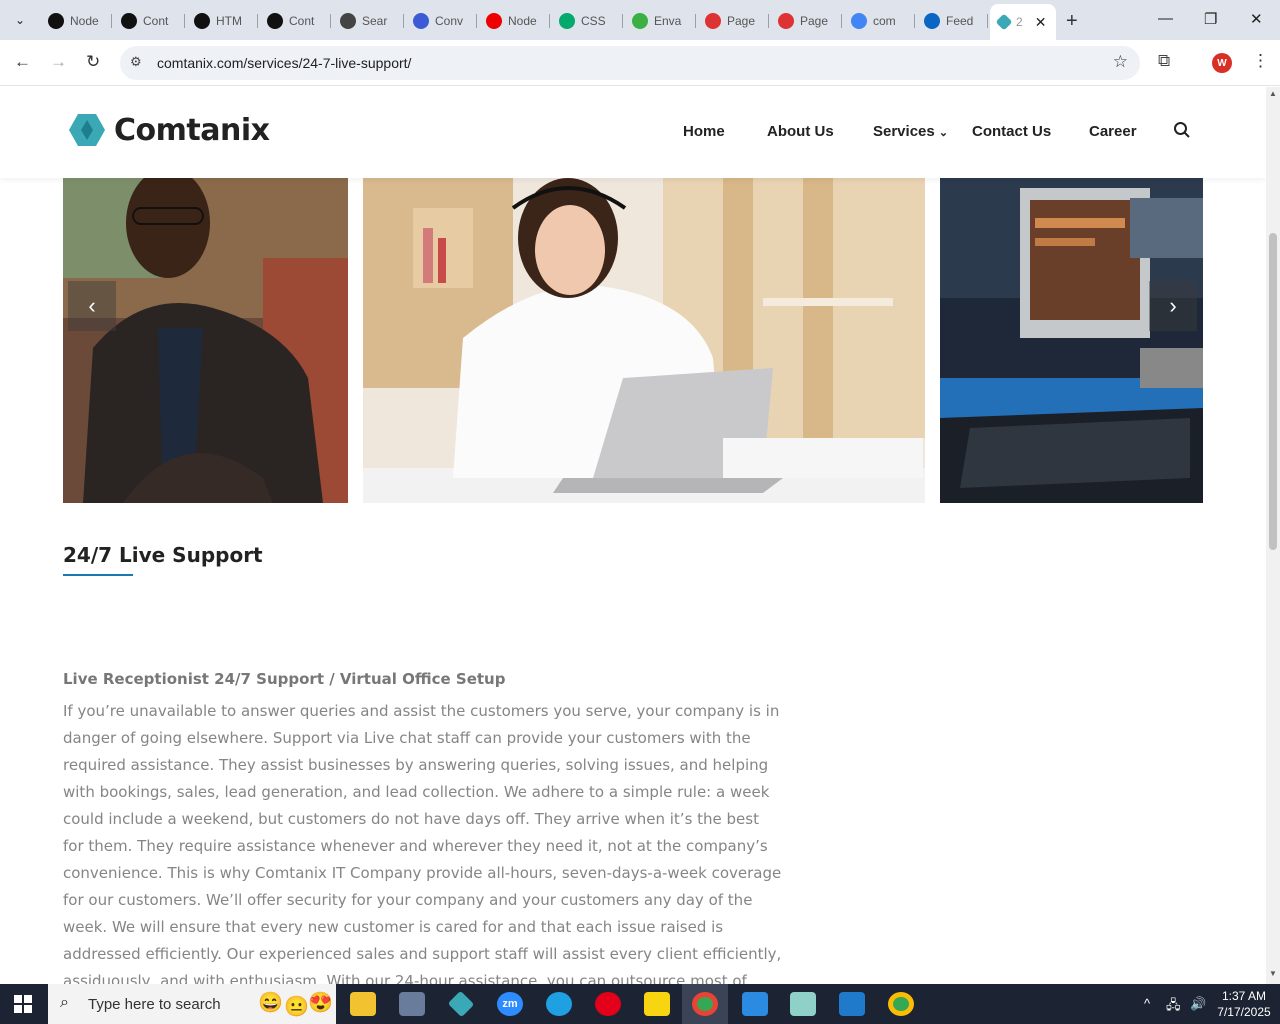 The height and width of the screenshot is (1024, 1280). I want to click on browser-tab: Enva, so click(660, 21).